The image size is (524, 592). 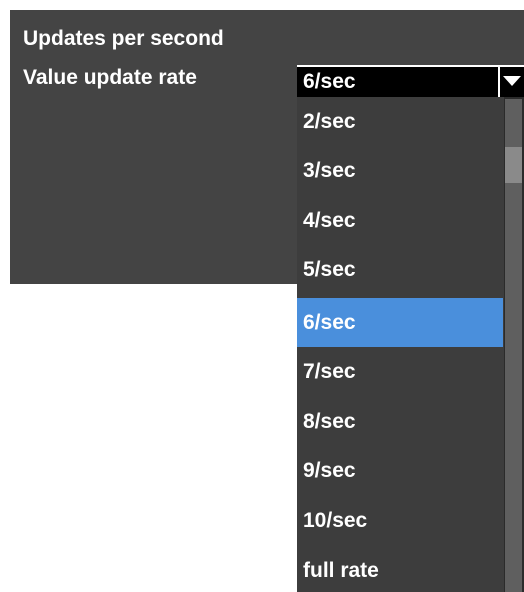 I want to click on dropdown-toggle-button, so click(x=511, y=82).